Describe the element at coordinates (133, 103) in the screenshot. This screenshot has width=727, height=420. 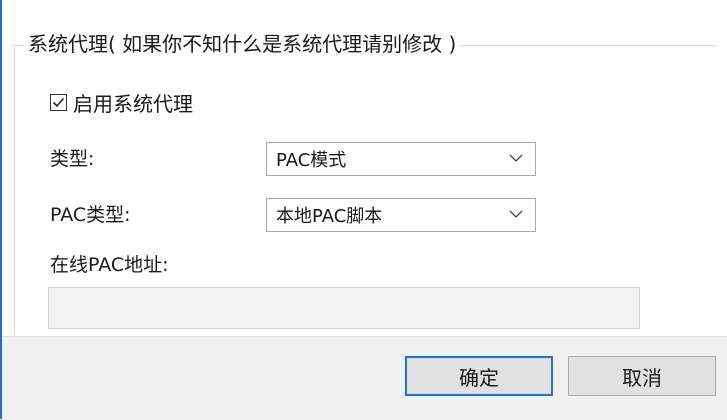
I see `enable-proxy-label: 启用系统代理` at that location.